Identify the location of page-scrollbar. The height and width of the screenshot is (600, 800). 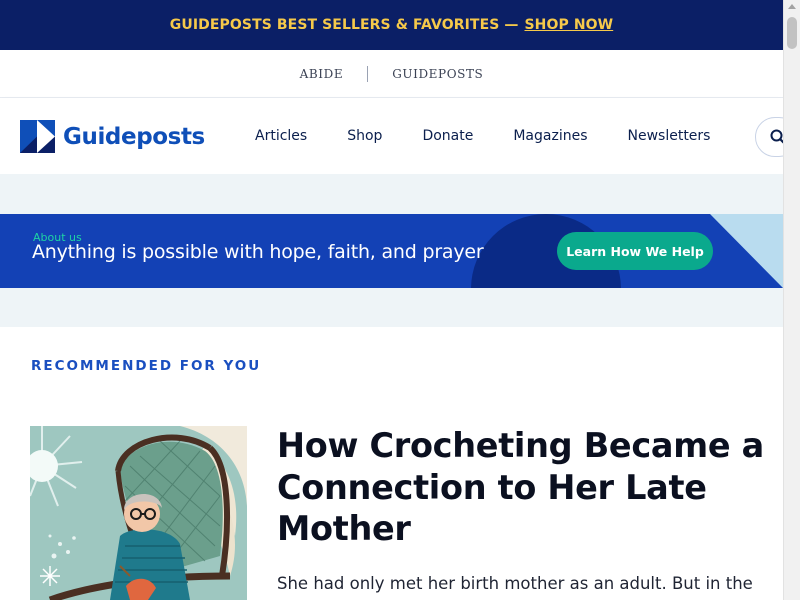
(791, 300).